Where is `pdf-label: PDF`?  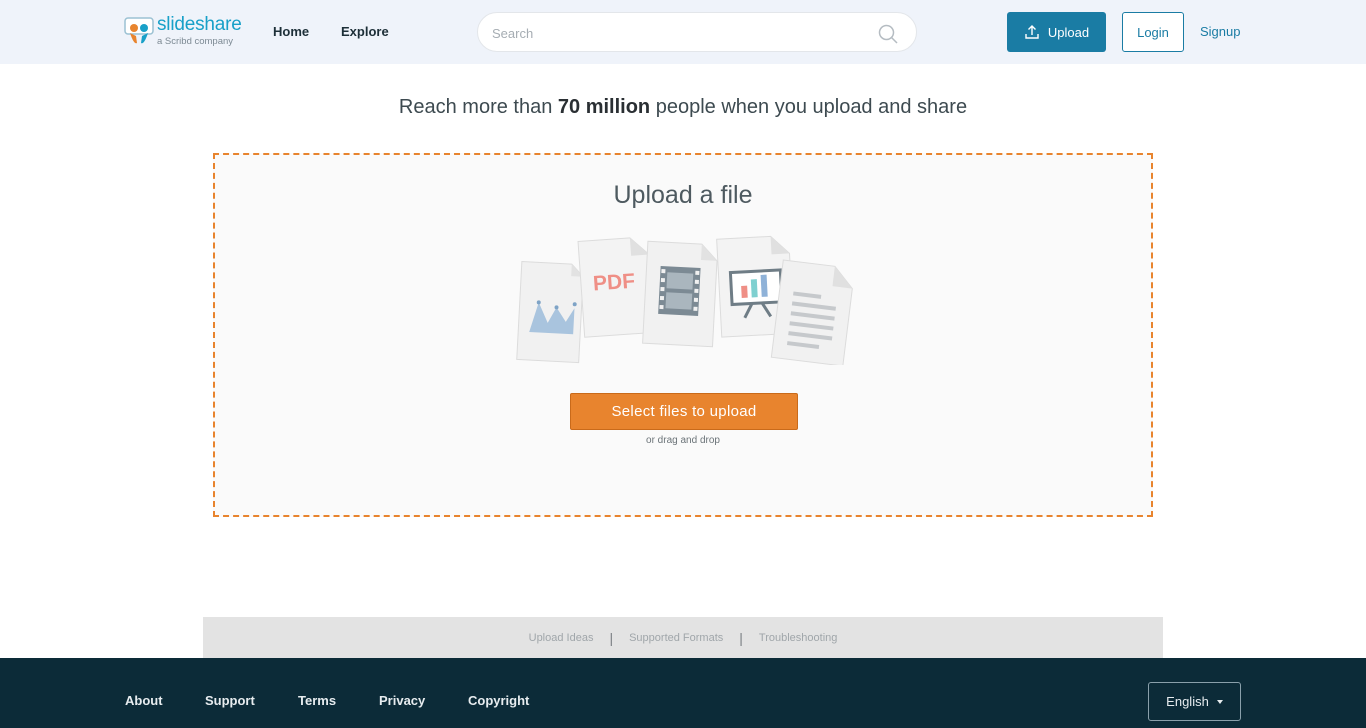
pdf-label: PDF is located at coordinates (614, 283).